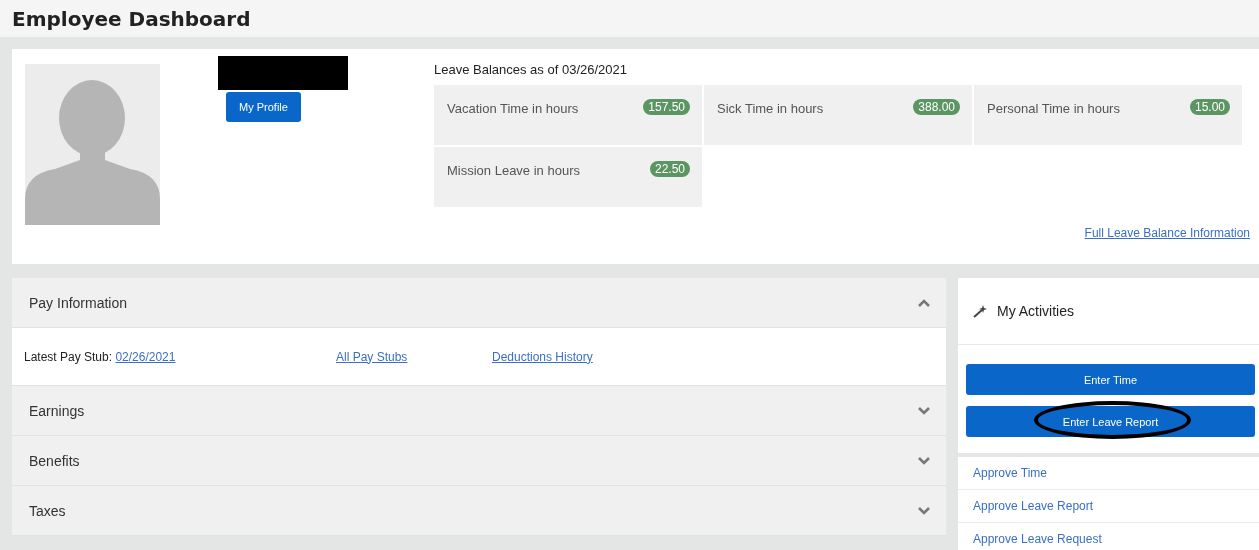 The height and width of the screenshot is (550, 1259). What do you see at coordinates (1167, 233) in the screenshot?
I see `full-leave-balance-link: Full Leave Balance Information` at bounding box center [1167, 233].